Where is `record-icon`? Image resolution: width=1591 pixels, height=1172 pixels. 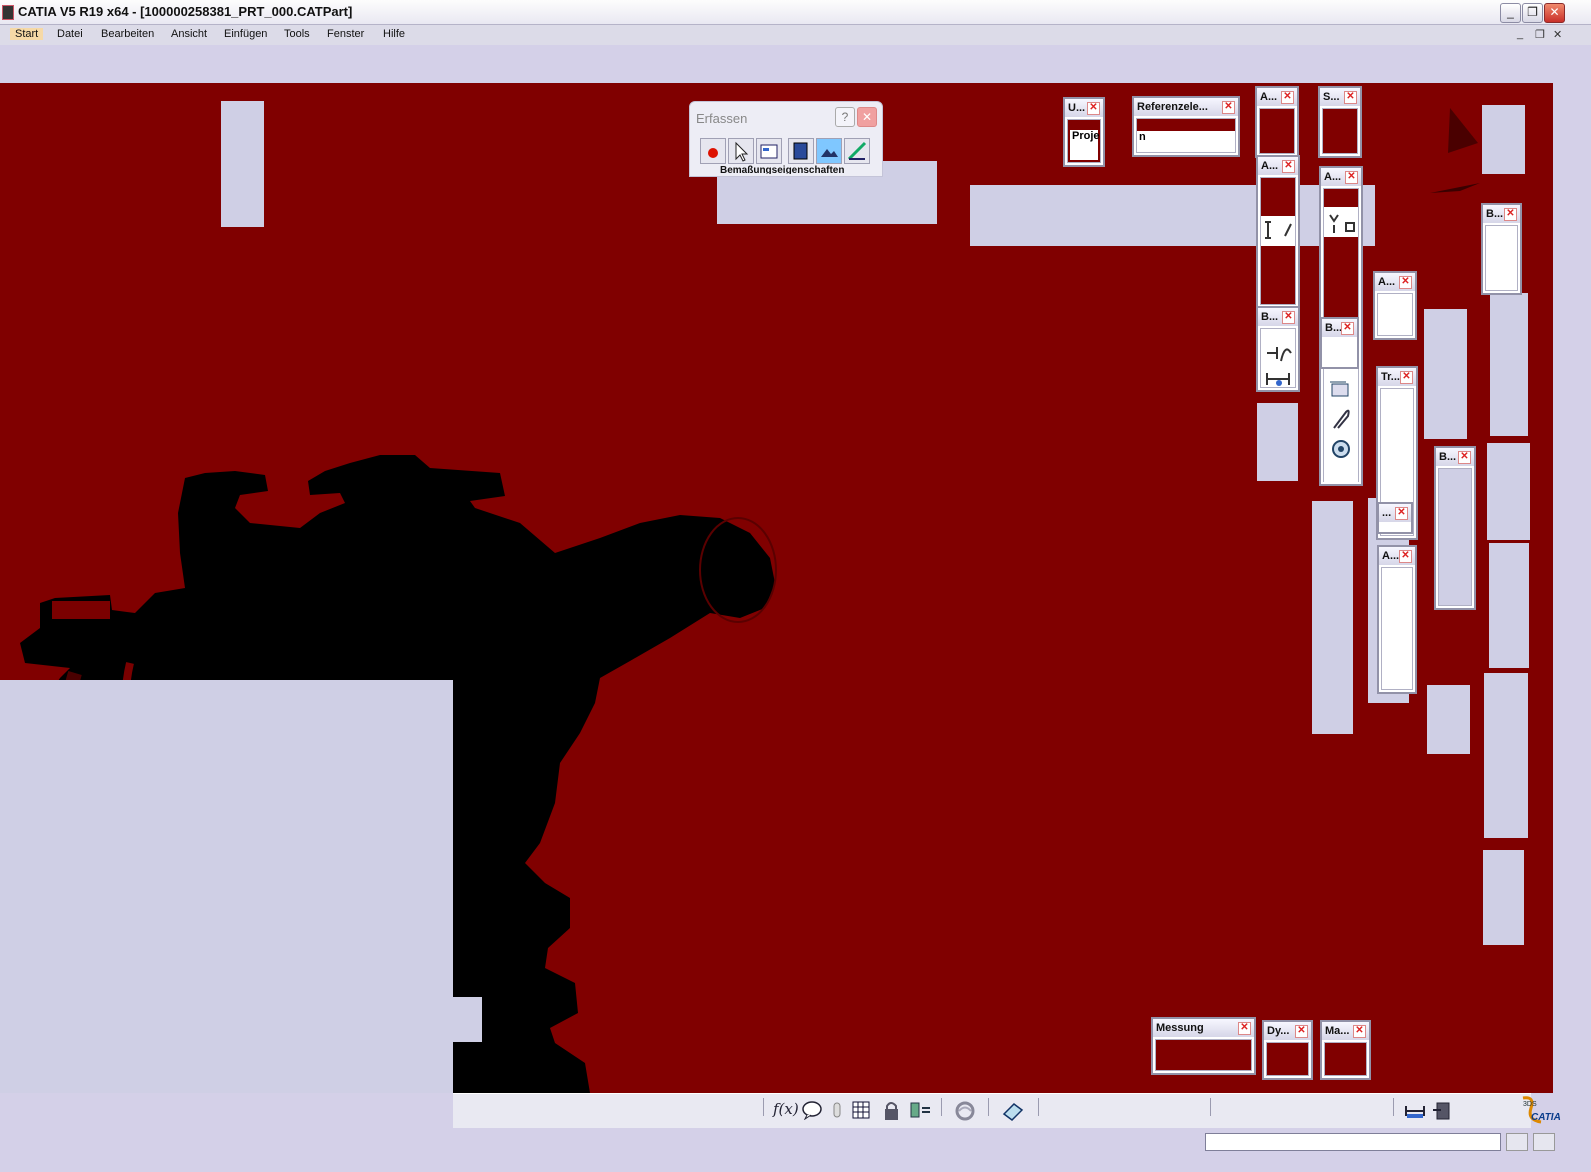
record-icon is located at coordinates (713, 151).